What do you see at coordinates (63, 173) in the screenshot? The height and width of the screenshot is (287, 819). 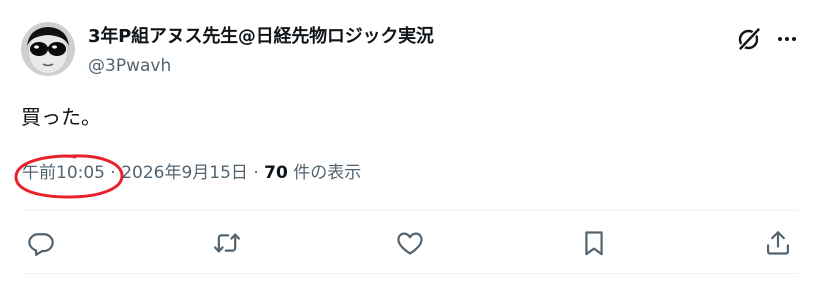 I see `tweet-time: 午前10:05` at bounding box center [63, 173].